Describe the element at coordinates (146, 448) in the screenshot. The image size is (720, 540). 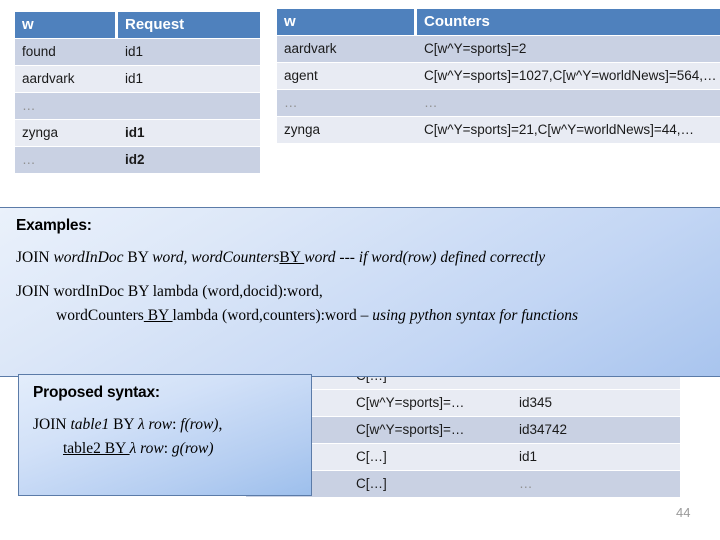
I see `proposed-line2-i1: λ row` at that location.